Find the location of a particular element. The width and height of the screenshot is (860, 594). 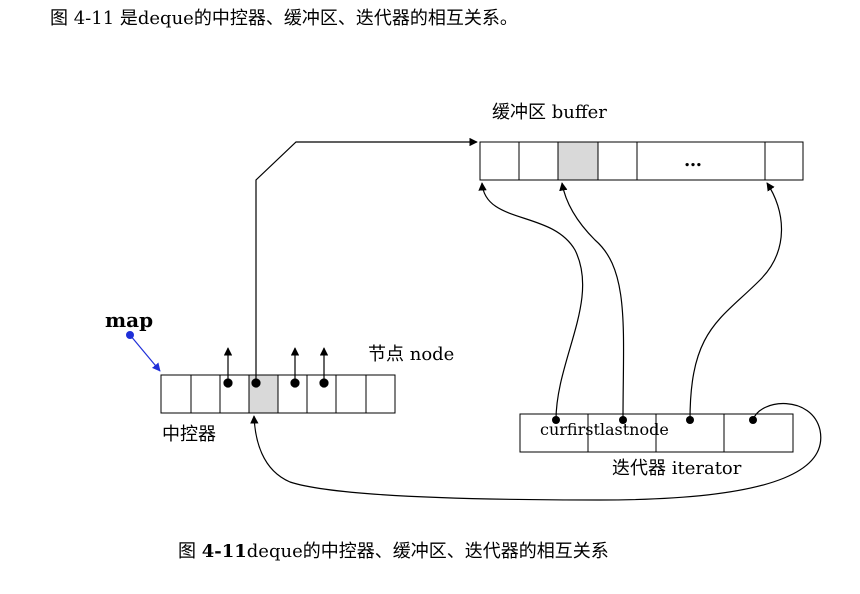

caption-number: 4-11 is located at coordinates (224, 551).